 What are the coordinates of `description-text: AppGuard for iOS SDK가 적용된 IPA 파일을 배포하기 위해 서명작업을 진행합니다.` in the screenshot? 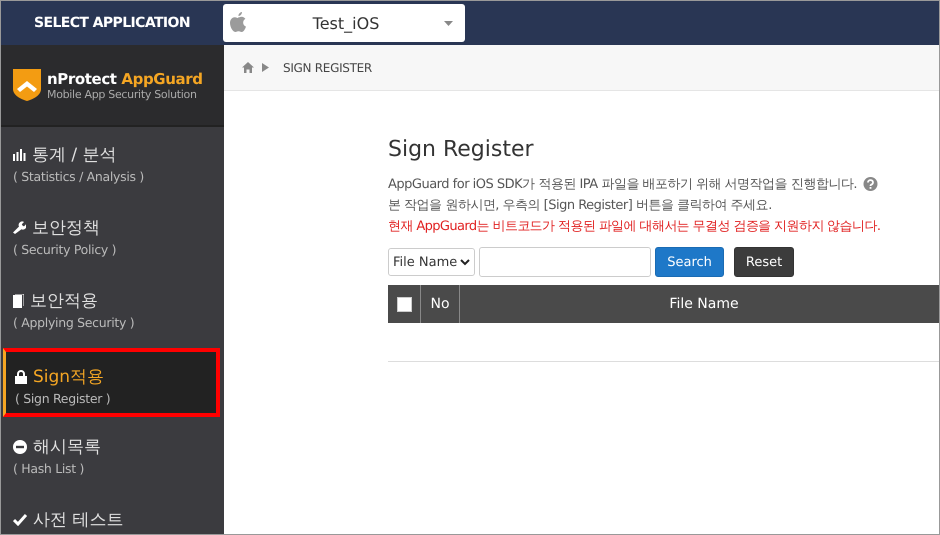 It's located at (622, 185).